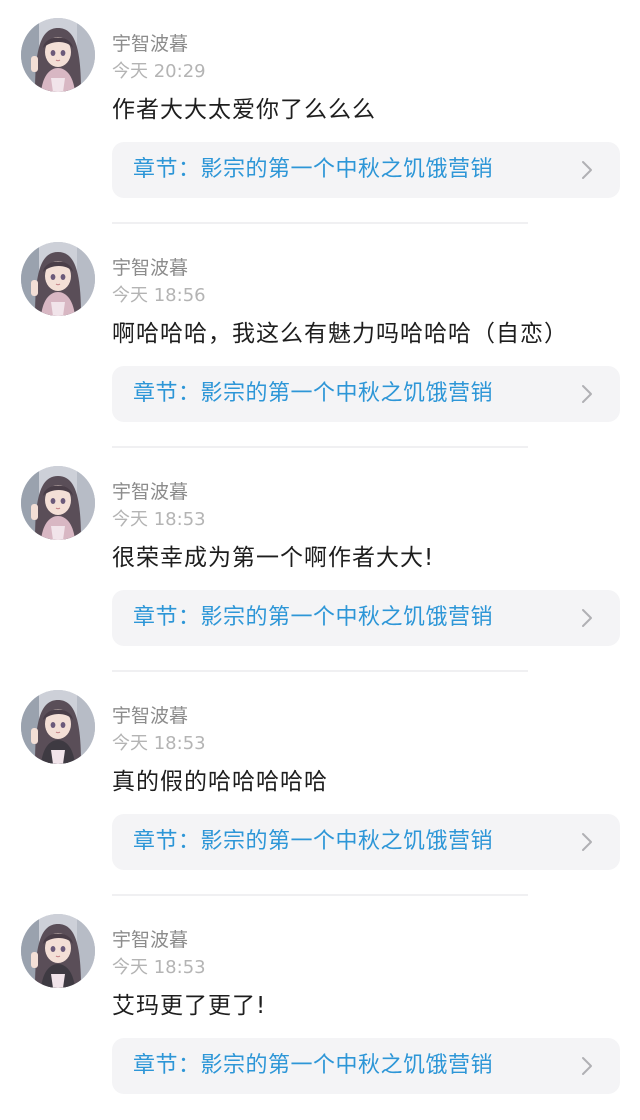 This screenshot has height=1120, width=640. I want to click on comment-text: 真的假的哈哈哈哈哈, so click(220, 782).